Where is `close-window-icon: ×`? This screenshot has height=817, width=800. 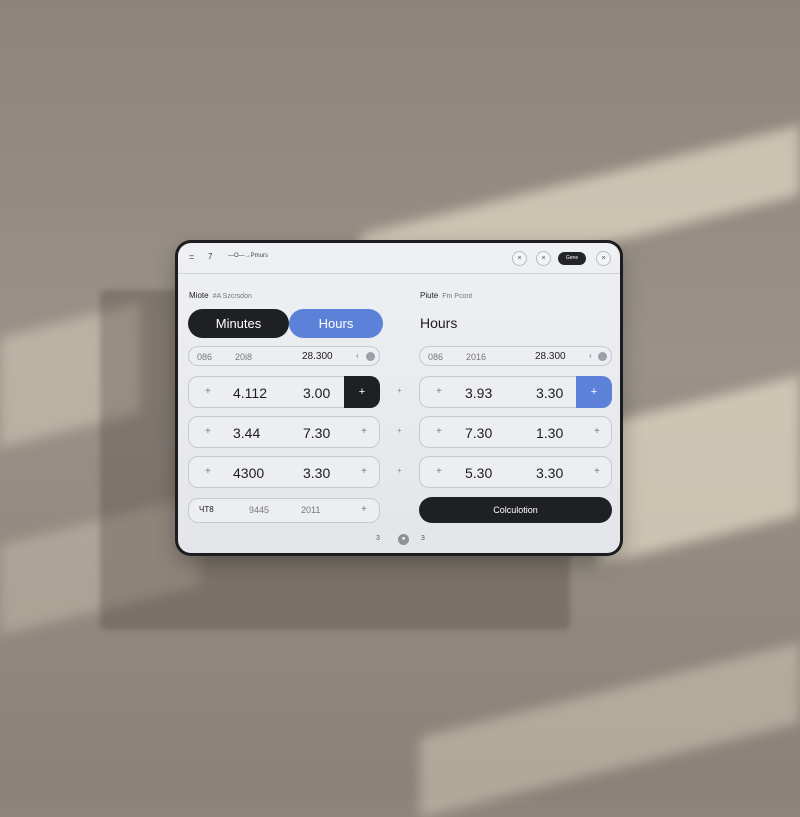
close-window-icon: × is located at coordinates (603, 258).